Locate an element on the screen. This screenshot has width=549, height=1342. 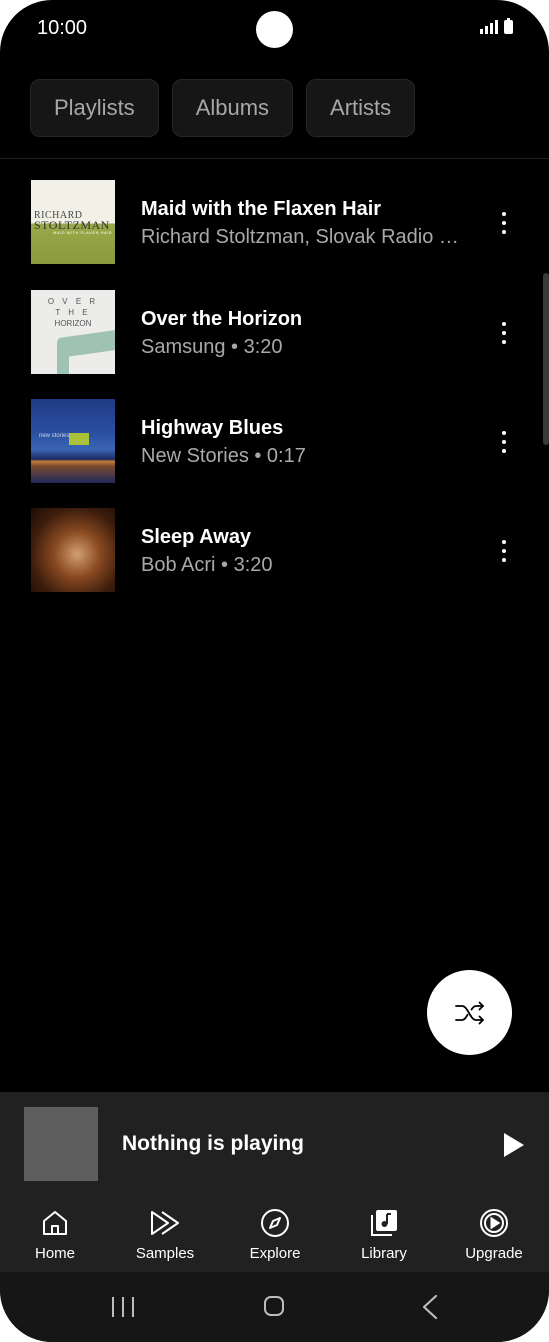
nav-samples: Samples is located at coordinates (165, 1236).